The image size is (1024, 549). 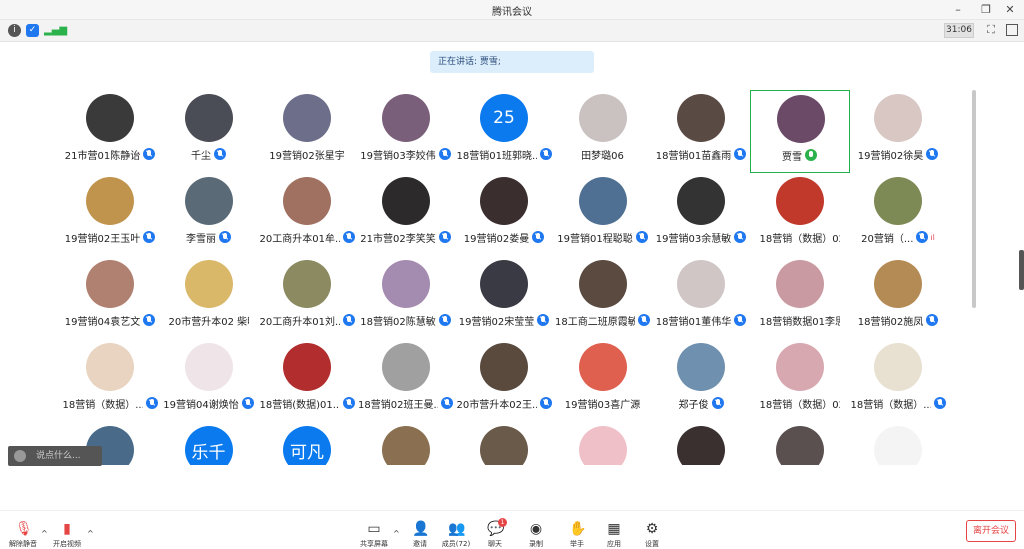 I want to click on leave-meeting-button: 离开会议, so click(x=991, y=531).